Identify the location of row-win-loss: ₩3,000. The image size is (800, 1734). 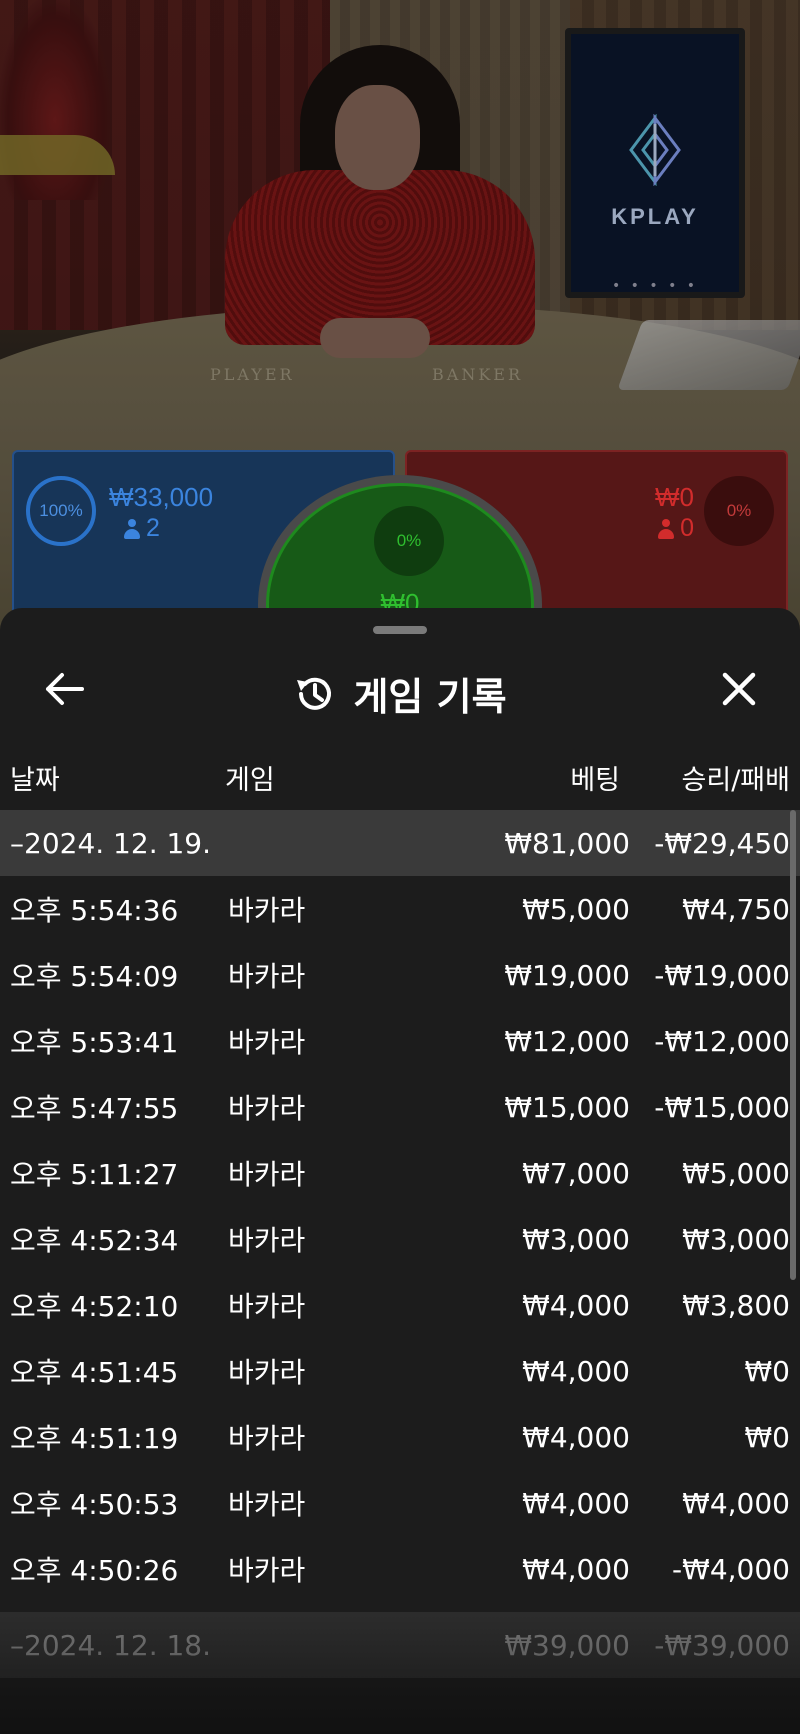
(736, 1239).